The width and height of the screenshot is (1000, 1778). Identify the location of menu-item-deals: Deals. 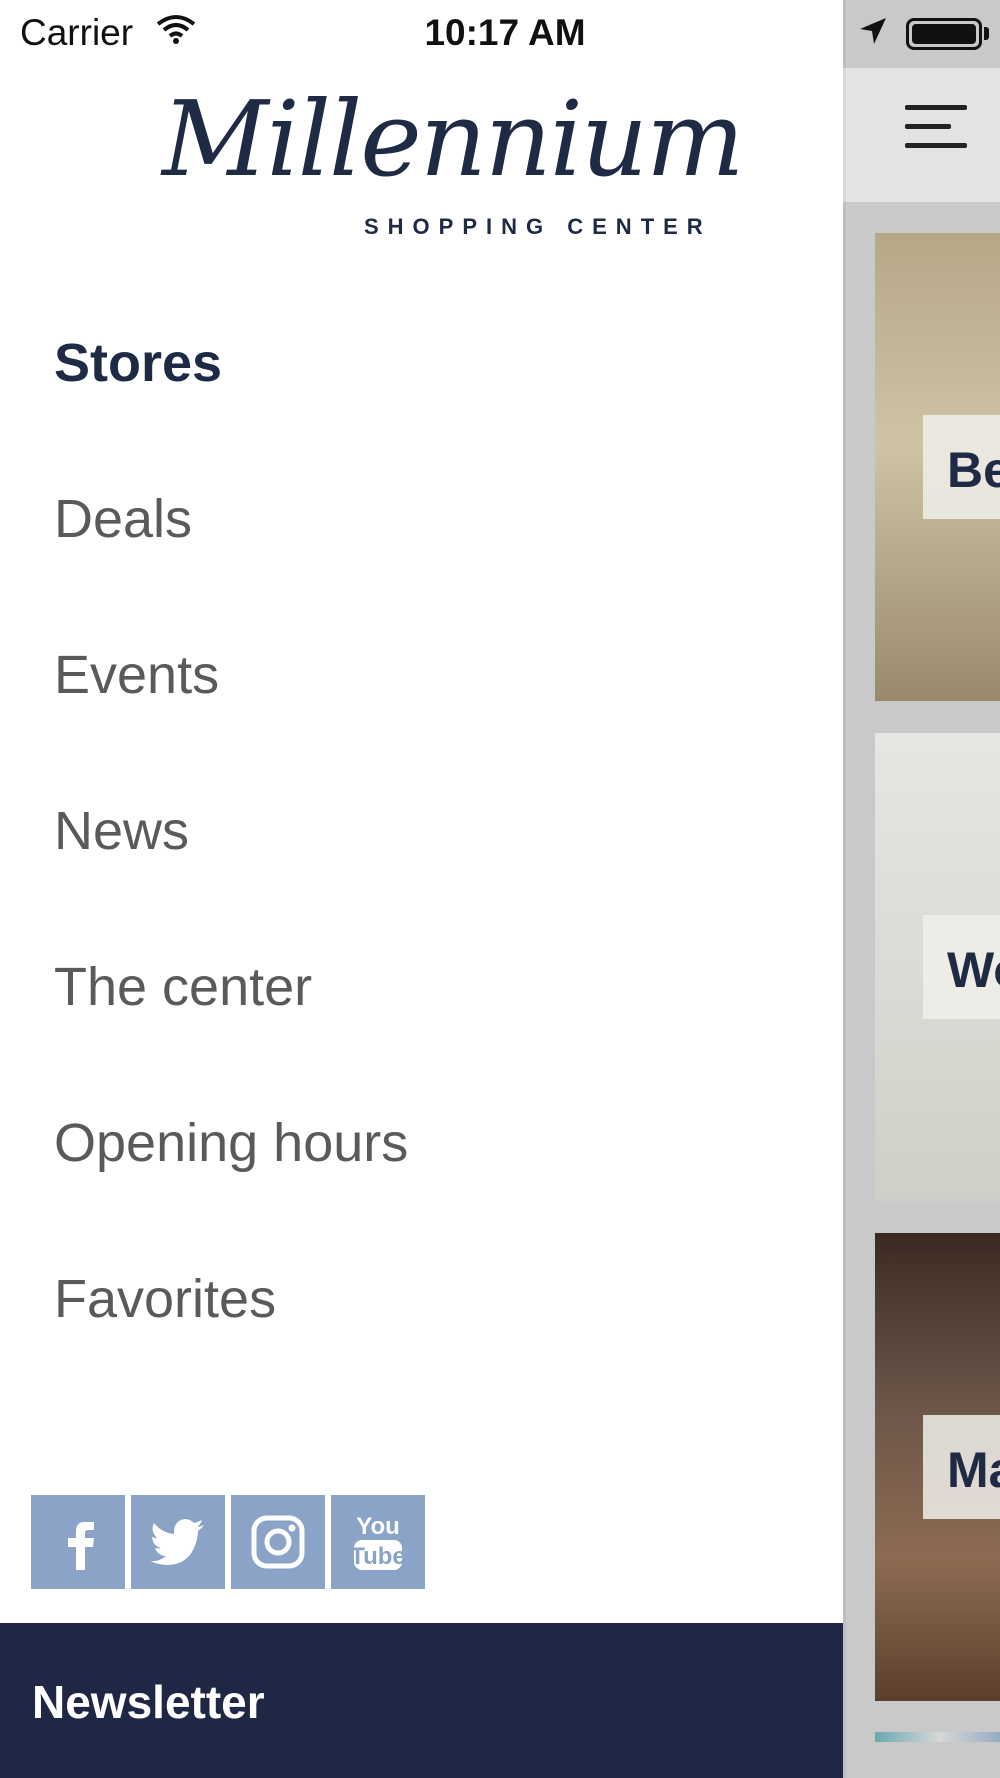
(123, 519).